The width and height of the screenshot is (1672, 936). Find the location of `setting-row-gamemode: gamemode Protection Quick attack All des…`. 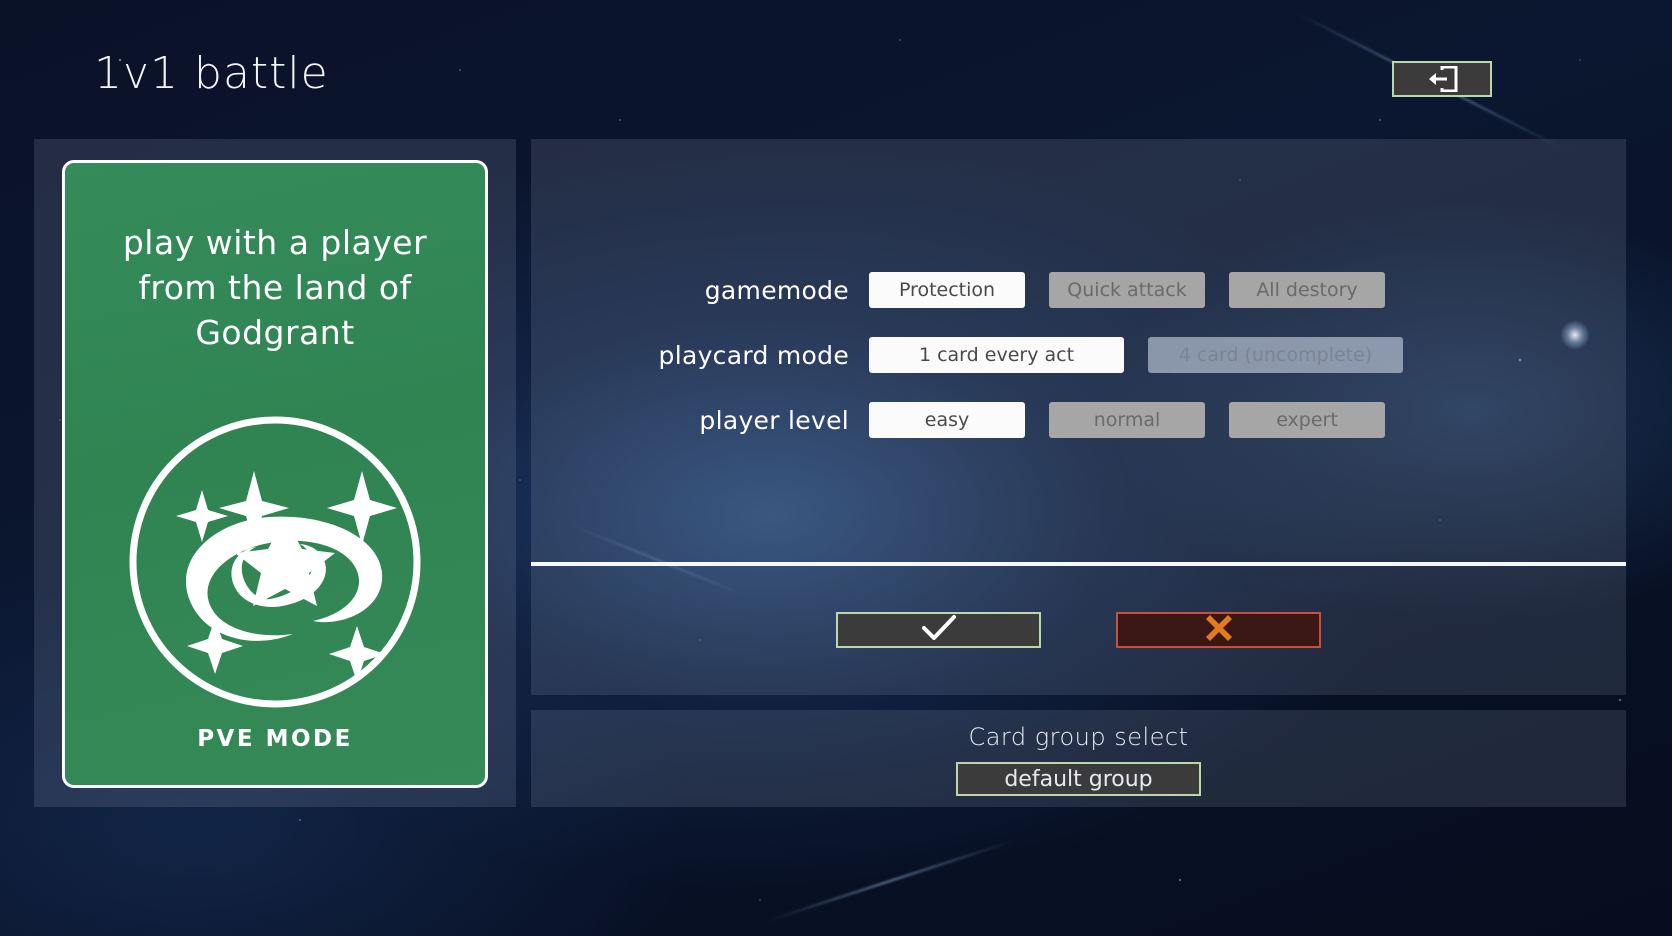

setting-row-gamemode: gamemode Protection Quick attack All des… is located at coordinates (1078, 290).